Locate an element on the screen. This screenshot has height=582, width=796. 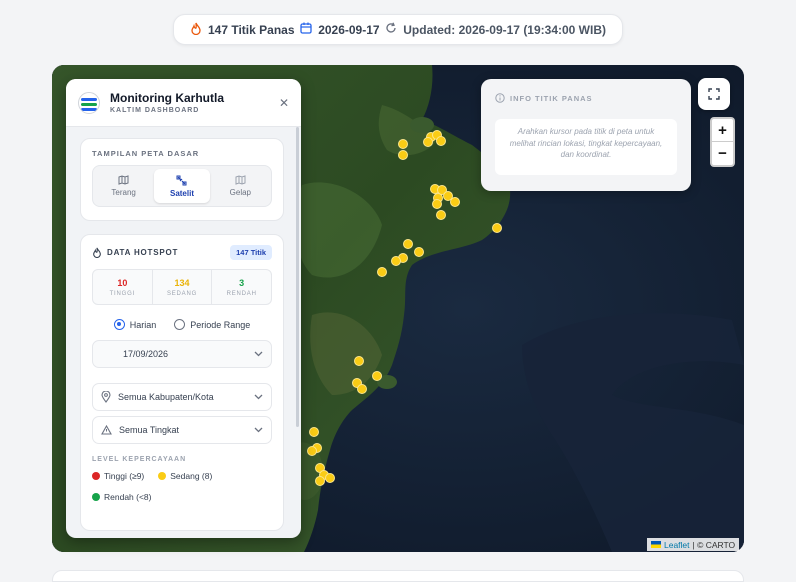
leaflet-link: Leaflet is located at coordinates (677, 545).